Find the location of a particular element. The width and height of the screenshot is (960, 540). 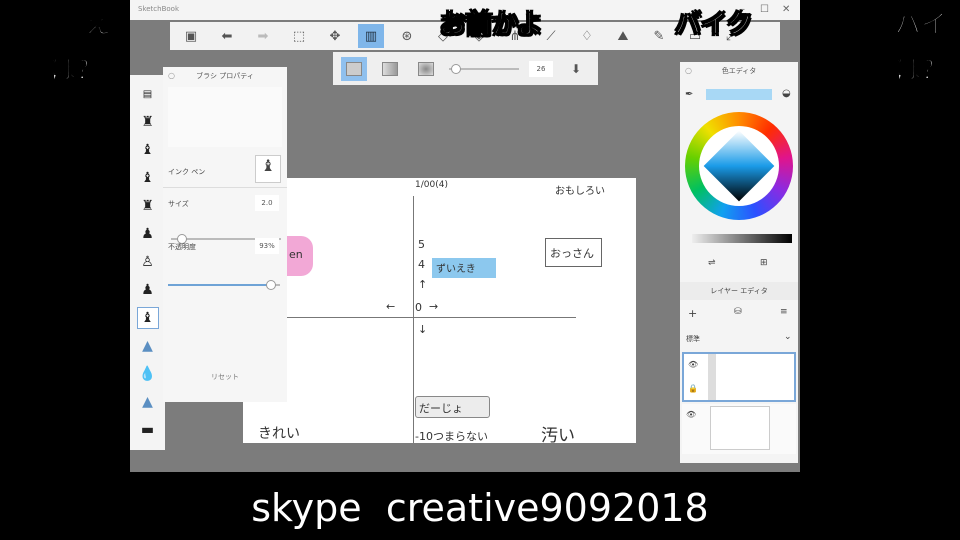

layer-thumbnail is located at coordinates (740, 428).